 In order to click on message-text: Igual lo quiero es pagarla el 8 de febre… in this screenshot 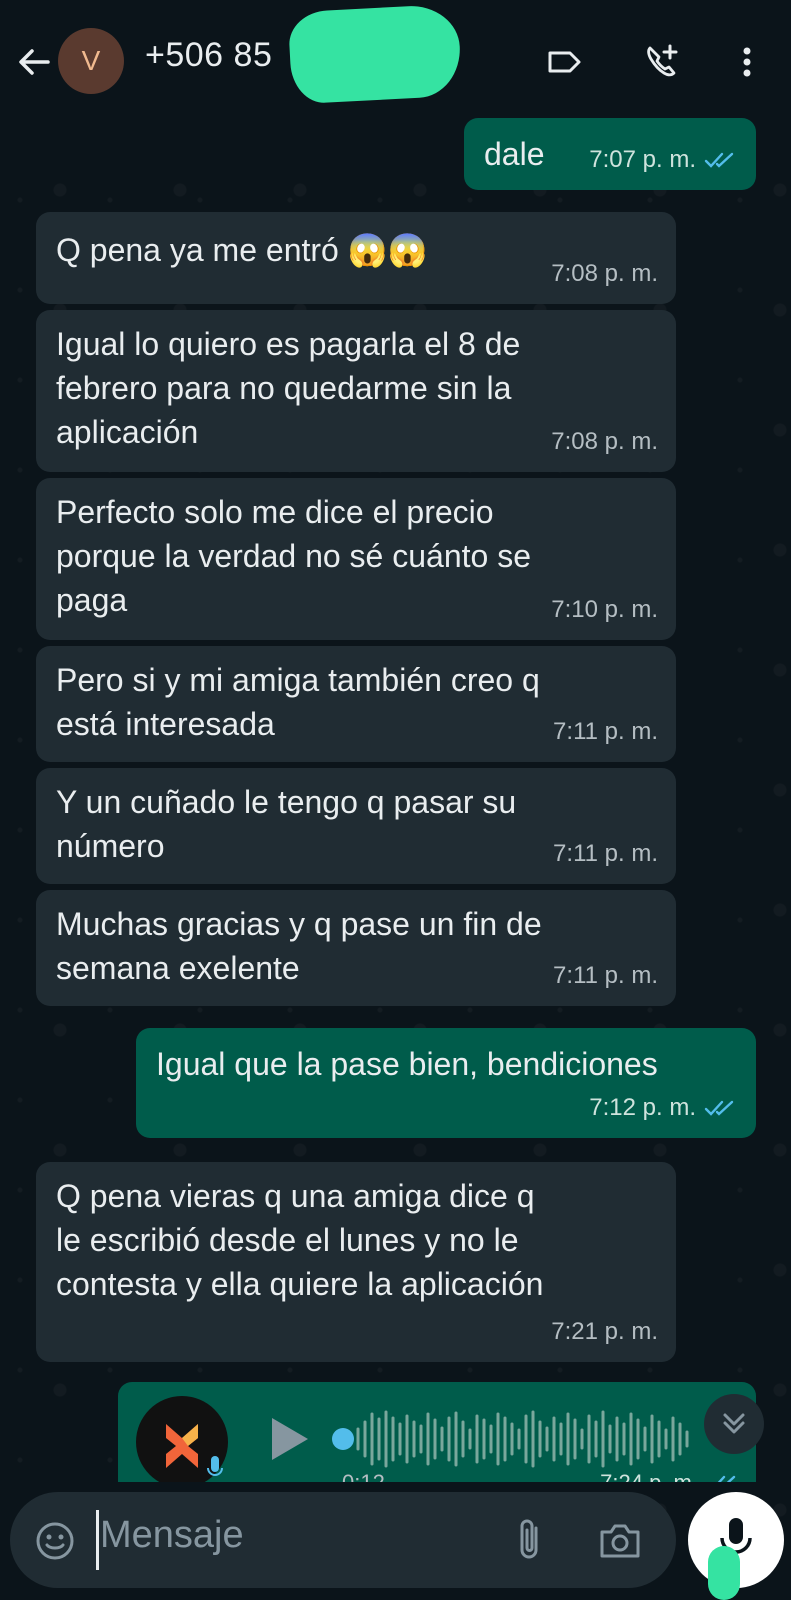, I will do `click(288, 388)`.